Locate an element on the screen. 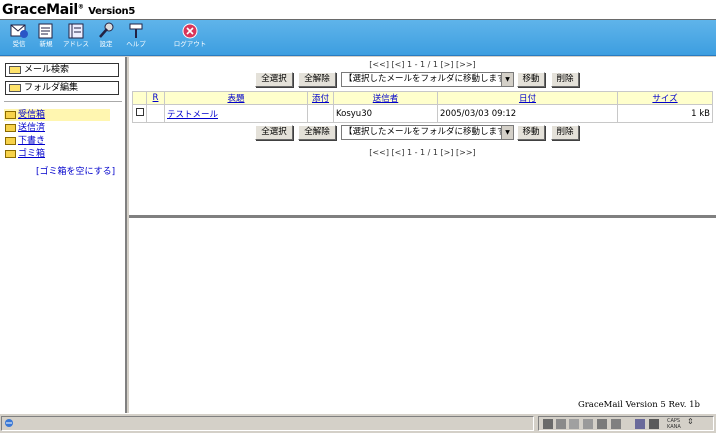  system-tray: CAPS KANA ⇕ is located at coordinates (626, 423).